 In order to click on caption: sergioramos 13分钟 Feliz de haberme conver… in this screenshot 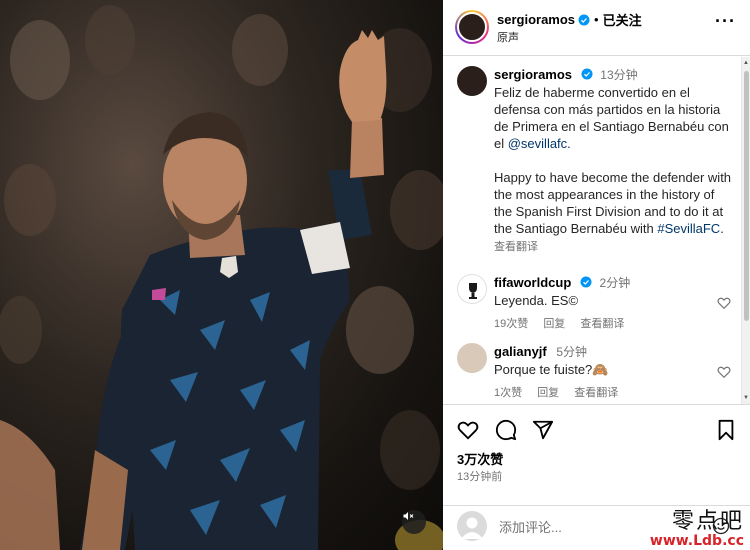, I will do `click(591, 160)`.